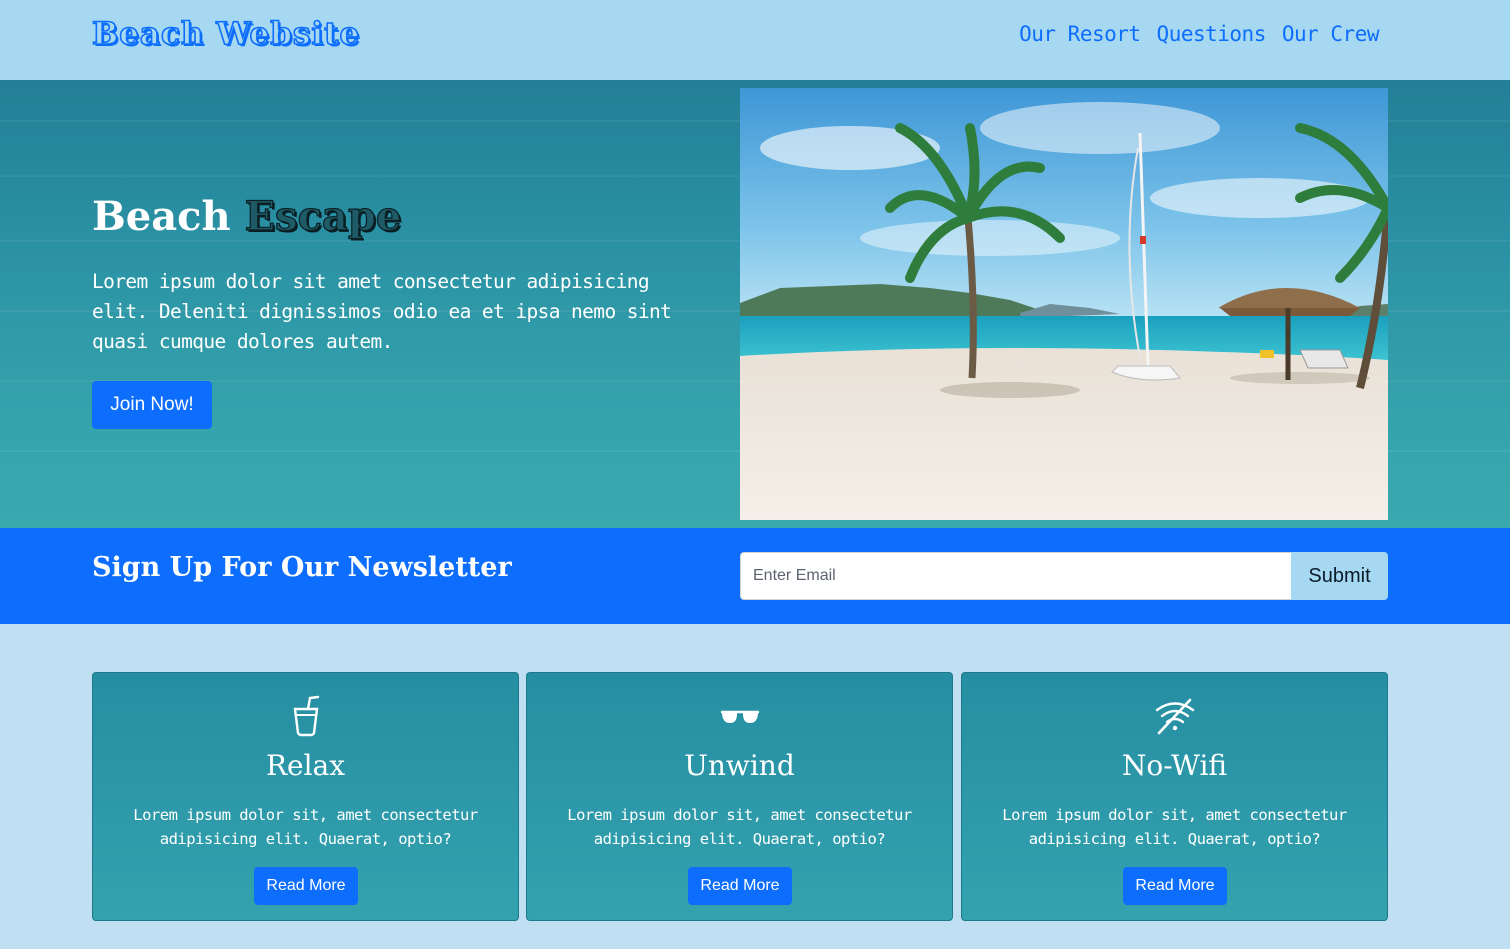 This screenshot has width=1510, height=949. I want to click on card-title: No-Wifi, so click(1174, 765).